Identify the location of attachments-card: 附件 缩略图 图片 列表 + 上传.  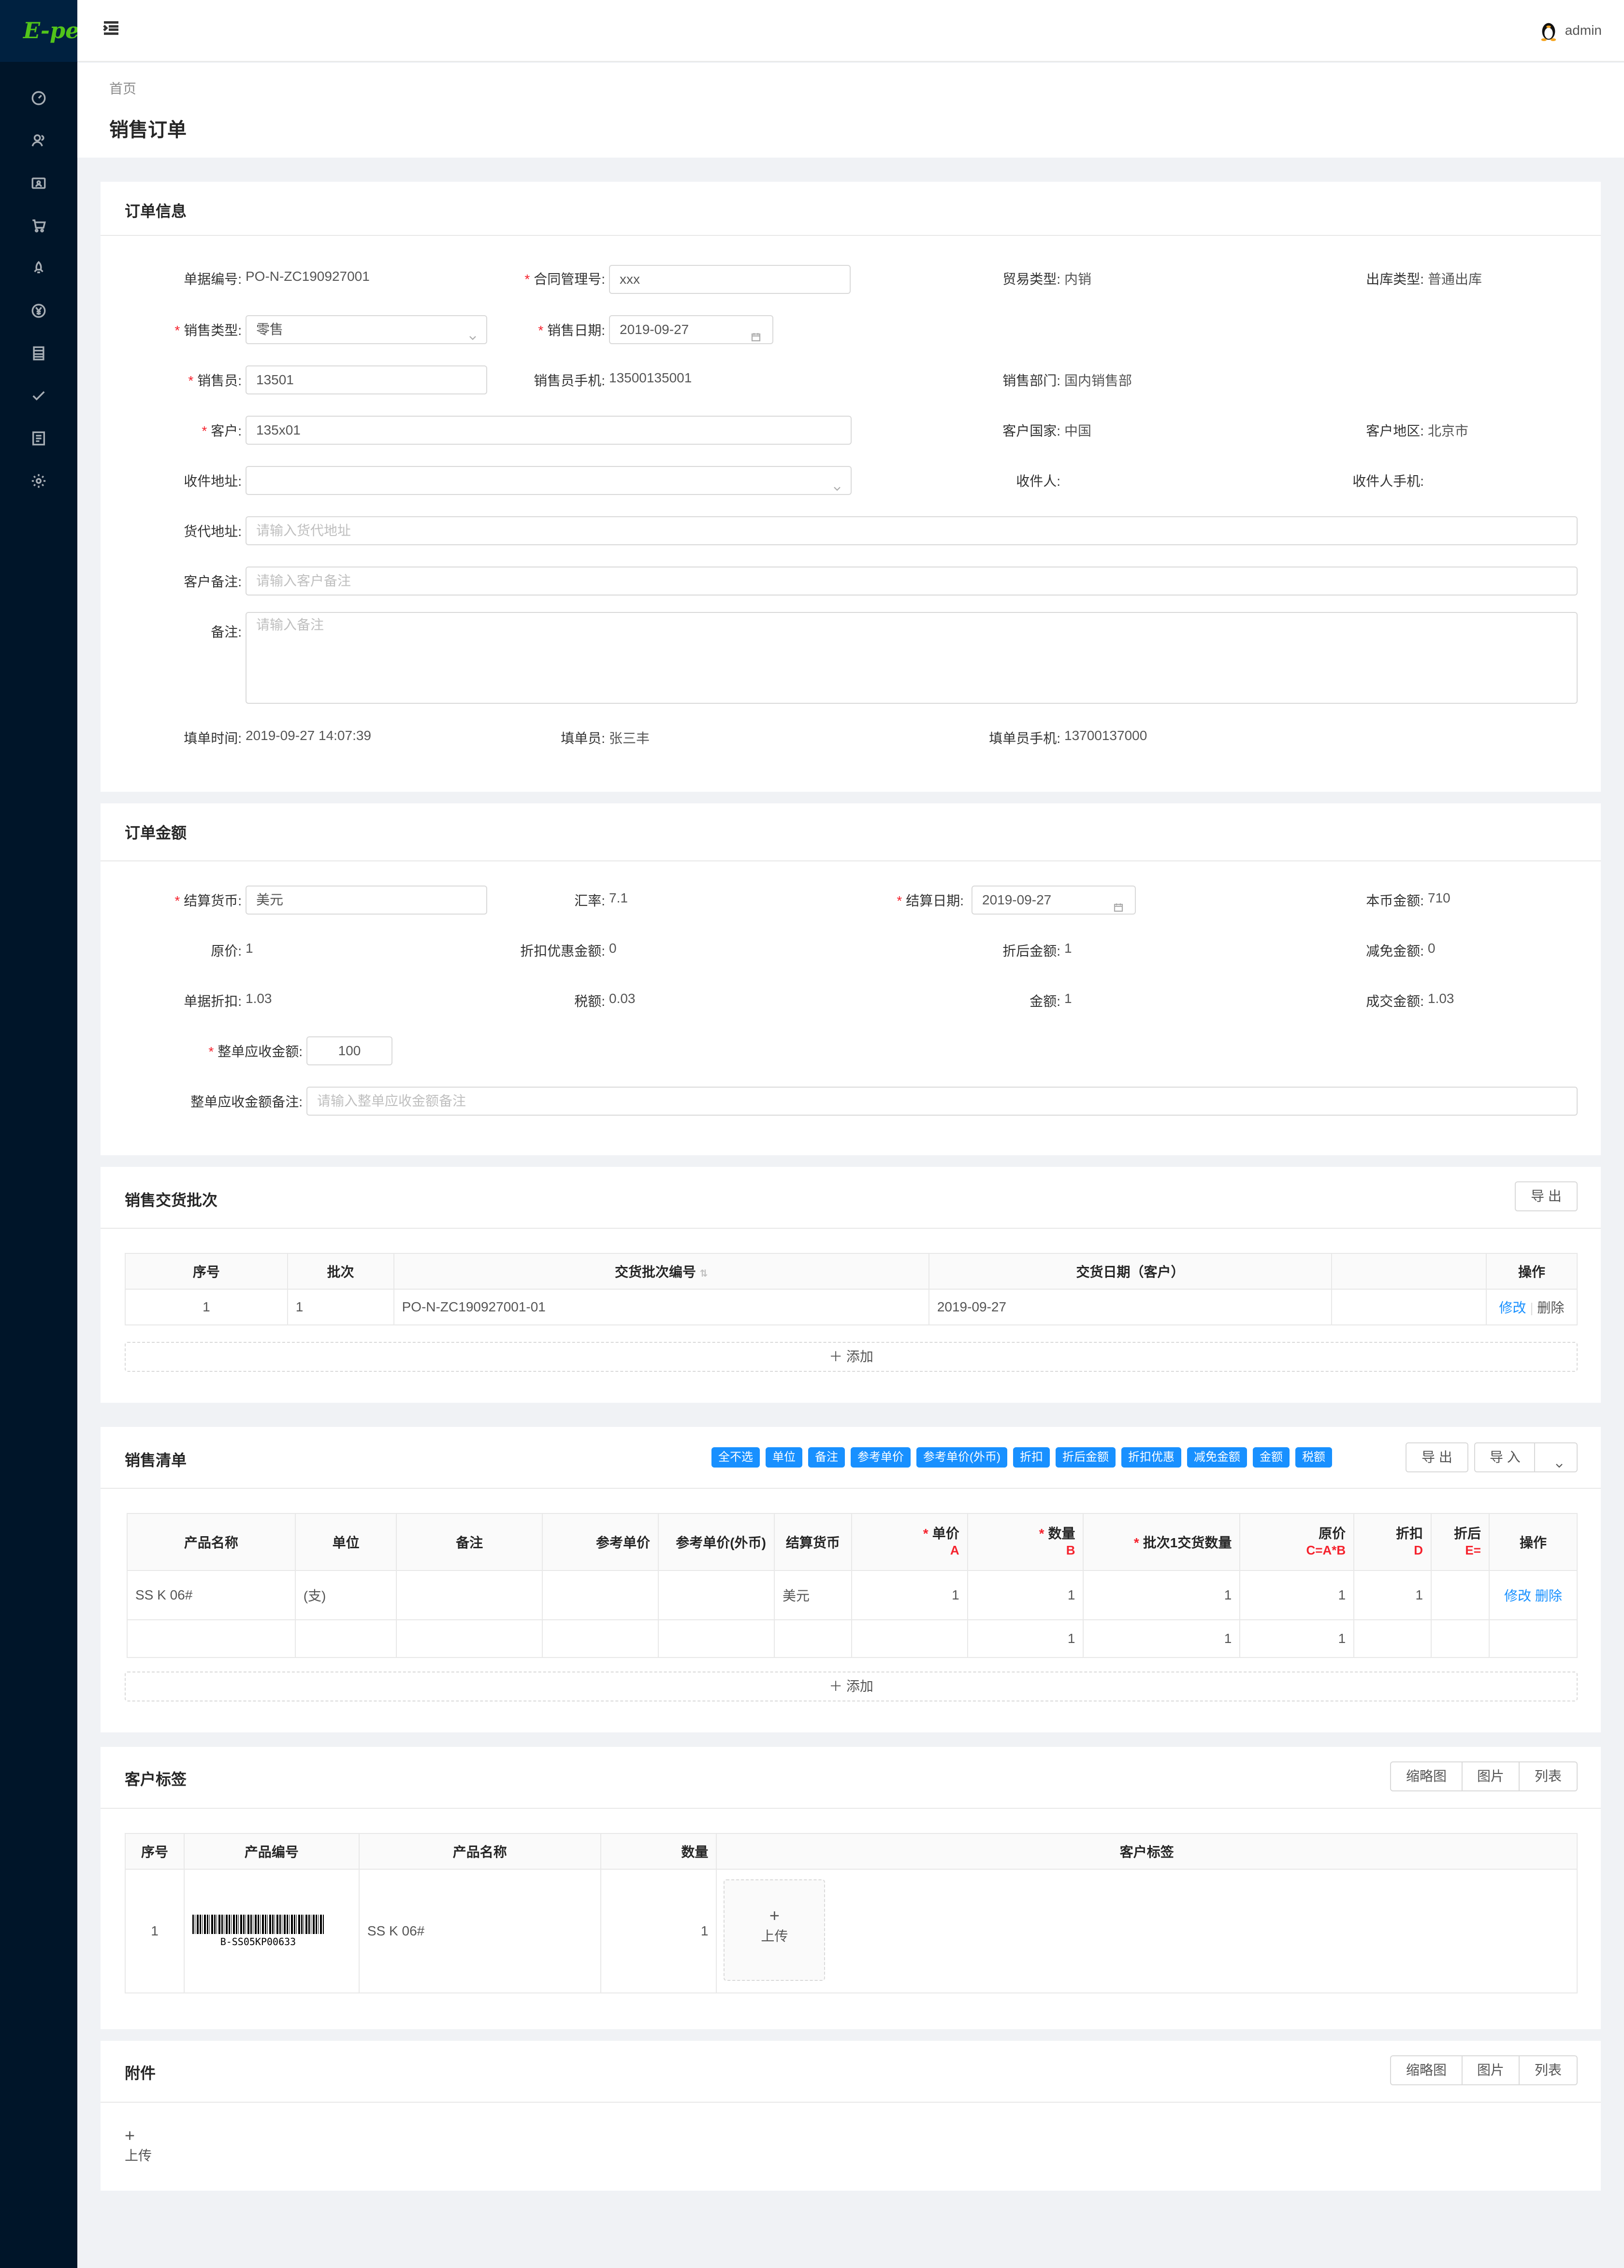
(851, 2116).